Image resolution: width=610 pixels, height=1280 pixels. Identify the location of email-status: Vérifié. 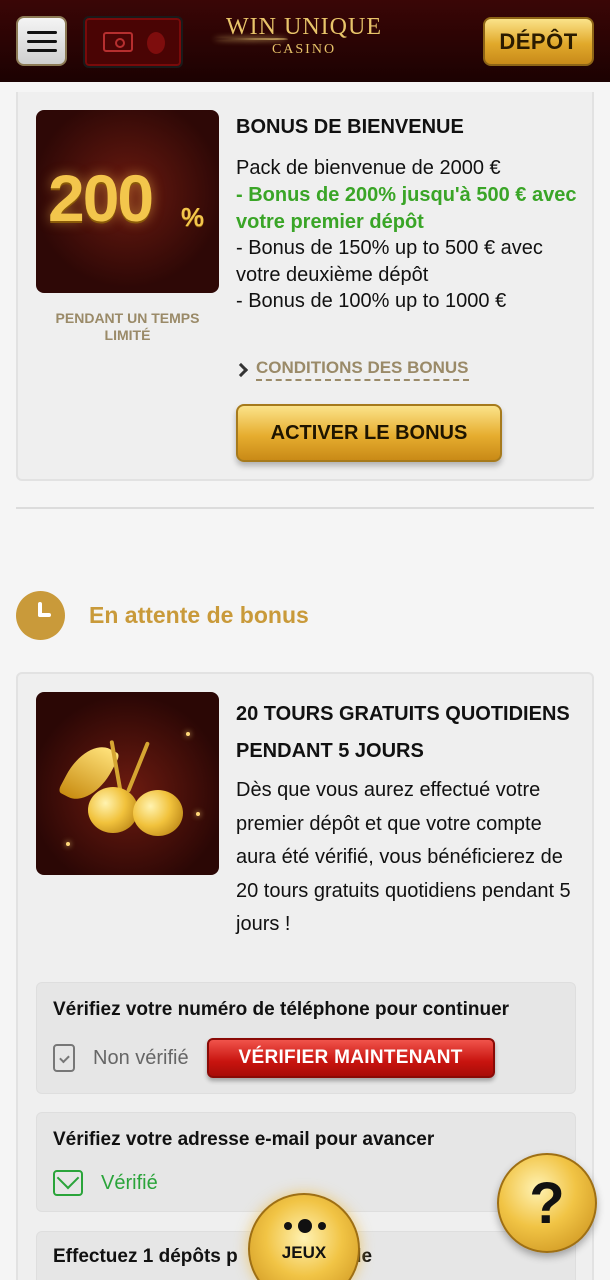
(129, 1182).